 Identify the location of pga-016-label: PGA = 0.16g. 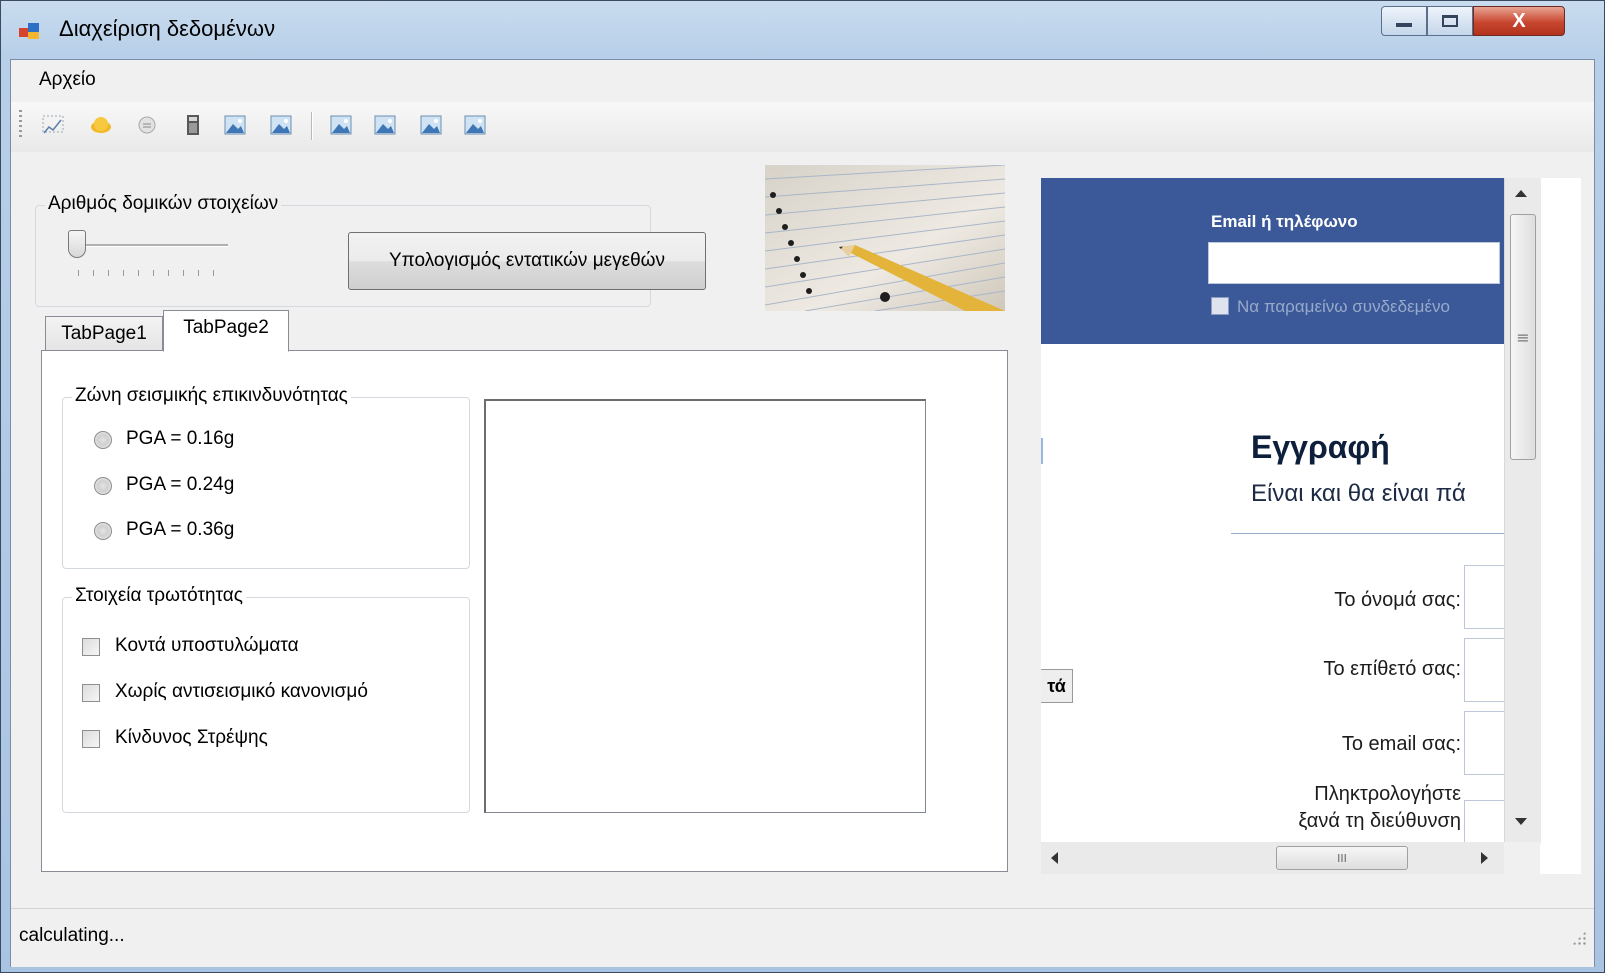
(180, 438).